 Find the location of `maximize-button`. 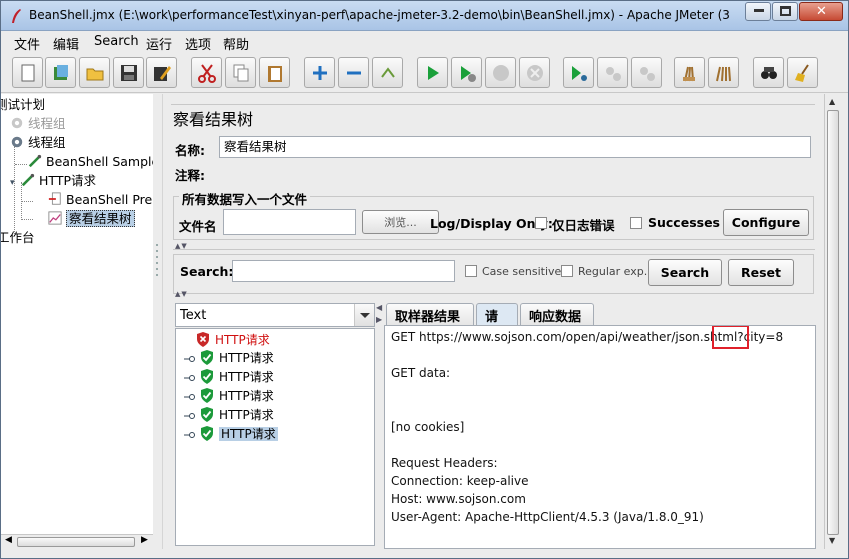

maximize-button is located at coordinates (785, 11).